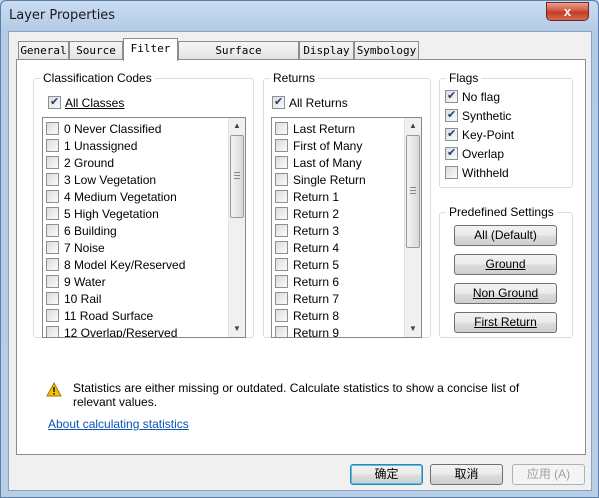  Describe the element at coordinates (479, 134) in the screenshot. I see `flag-key-point-checkbox: Key-Point` at that location.